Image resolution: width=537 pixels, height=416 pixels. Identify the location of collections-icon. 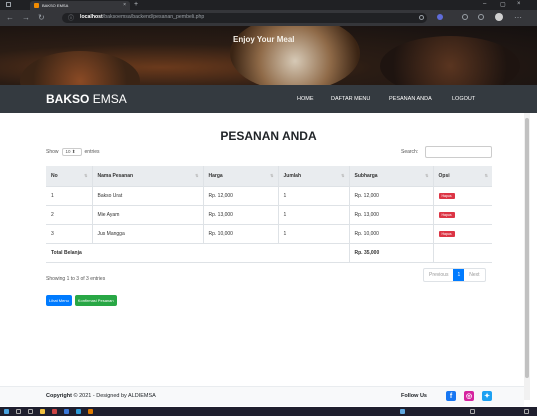
(481, 17).